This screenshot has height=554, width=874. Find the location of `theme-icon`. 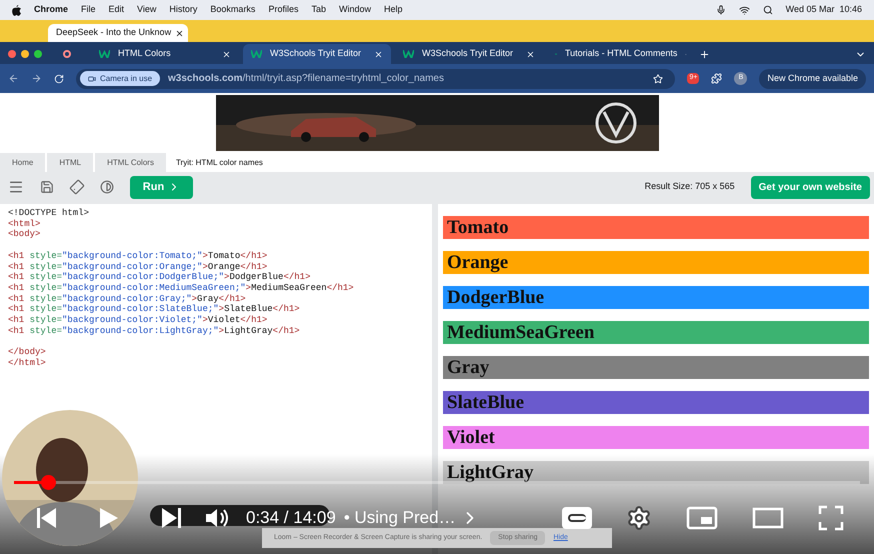

theme-icon is located at coordinates (107, 187).